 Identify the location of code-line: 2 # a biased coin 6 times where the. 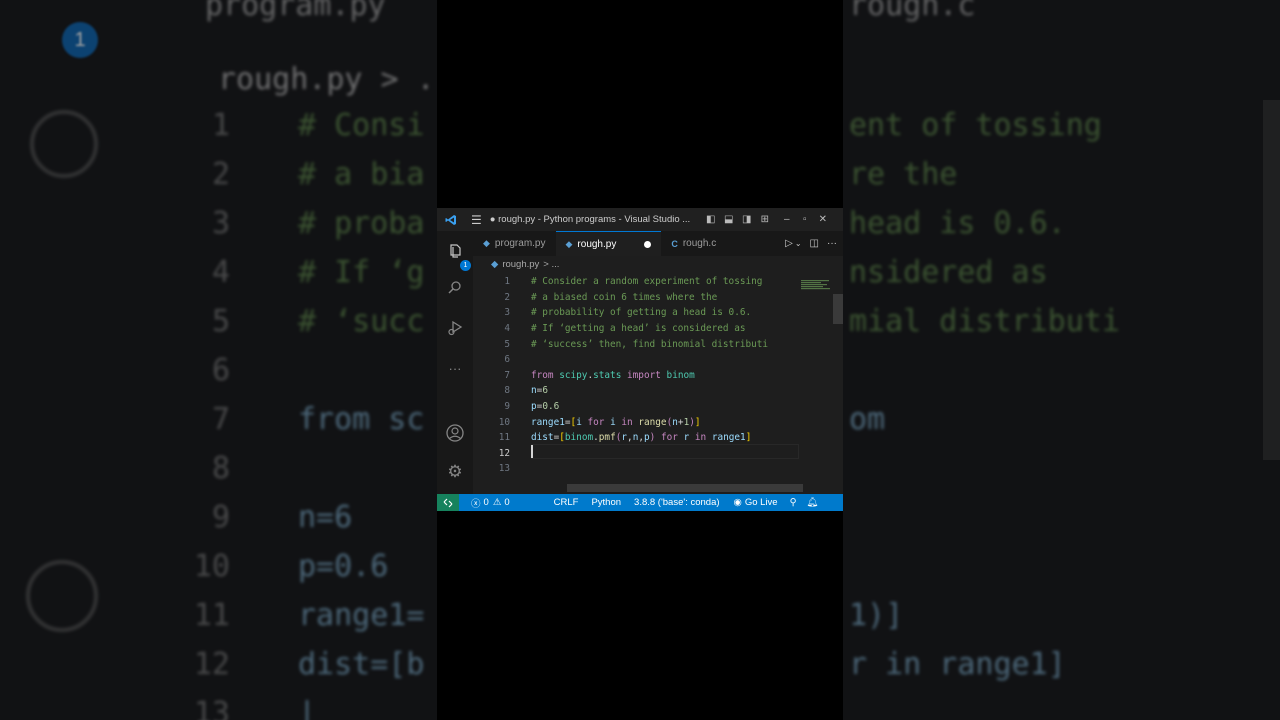
(638, 298).